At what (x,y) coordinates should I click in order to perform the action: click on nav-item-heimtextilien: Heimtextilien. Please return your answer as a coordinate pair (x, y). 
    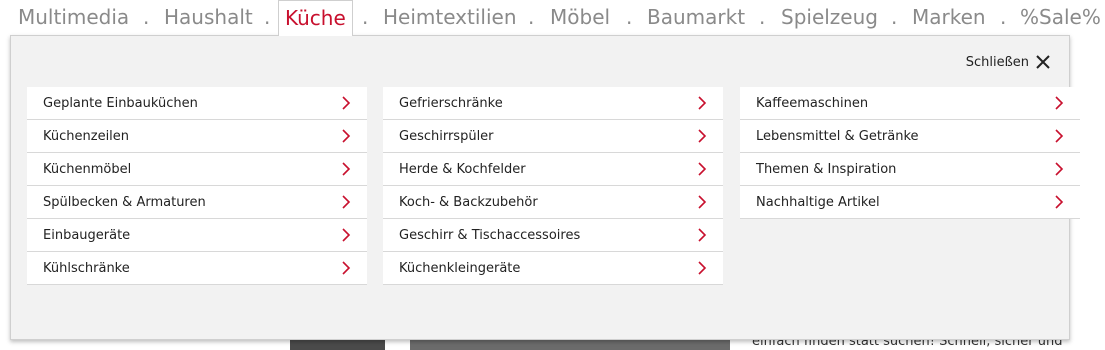
    Looking at the image, I should click on (450, 18).